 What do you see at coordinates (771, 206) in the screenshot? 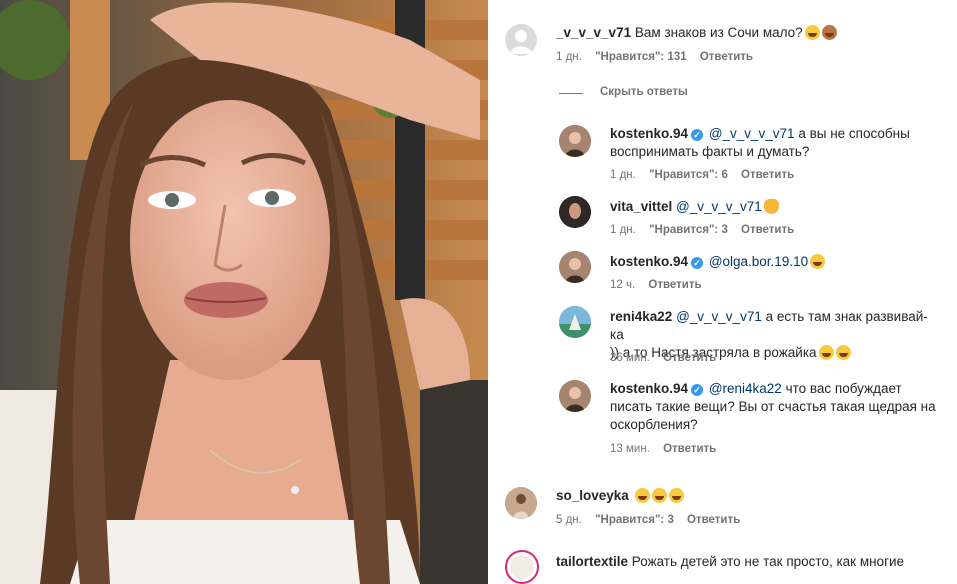
I see `clapping-hands-emoji` at bounding box center [771, 206].